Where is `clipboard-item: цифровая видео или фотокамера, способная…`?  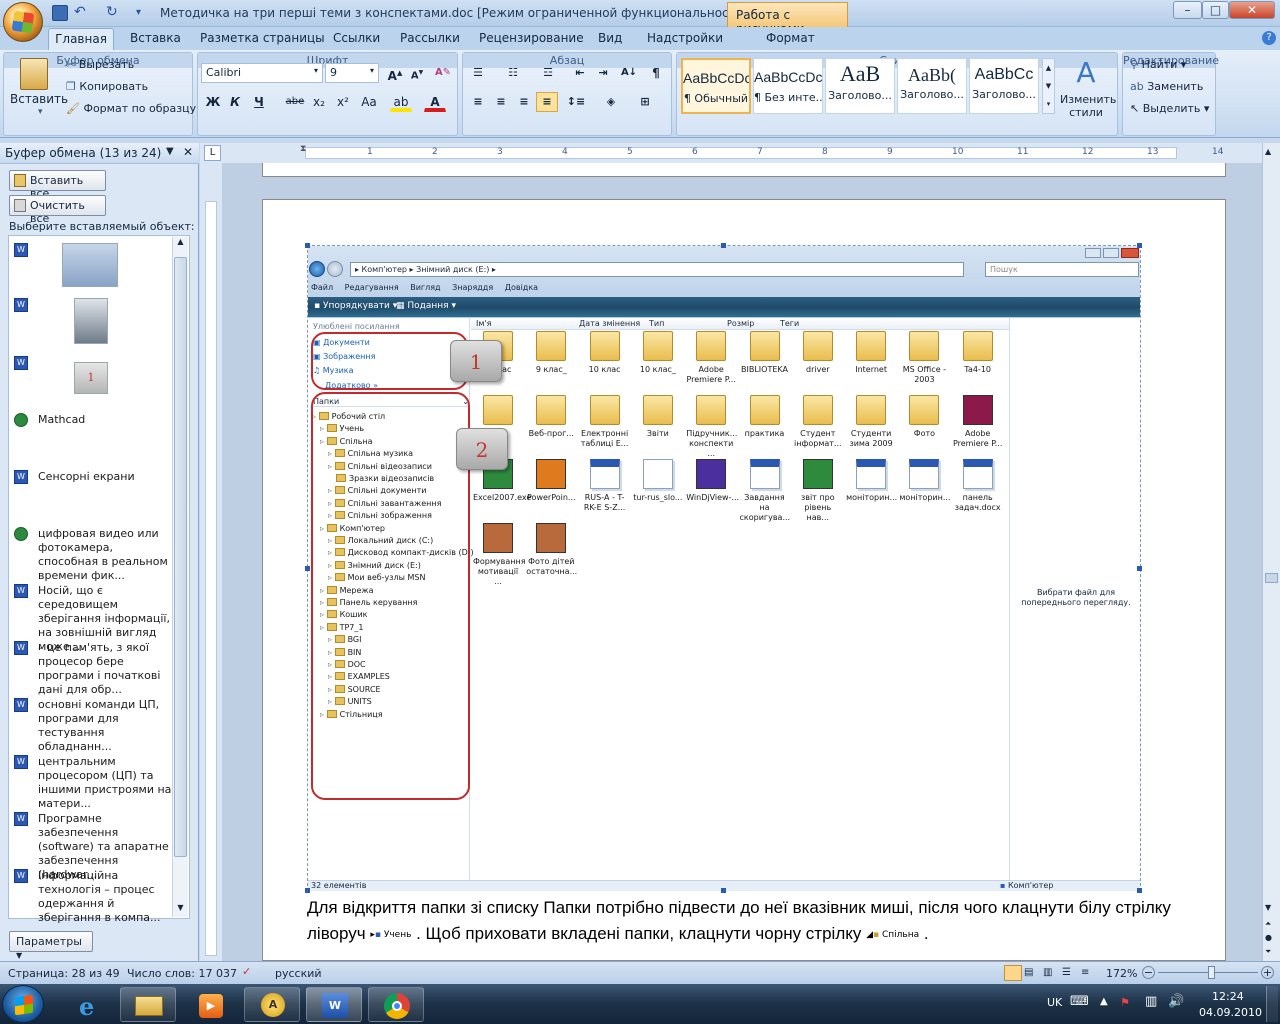 clipboard-item: цифровая видео или фотокамера, способная… is located at coordinates (93, 554).